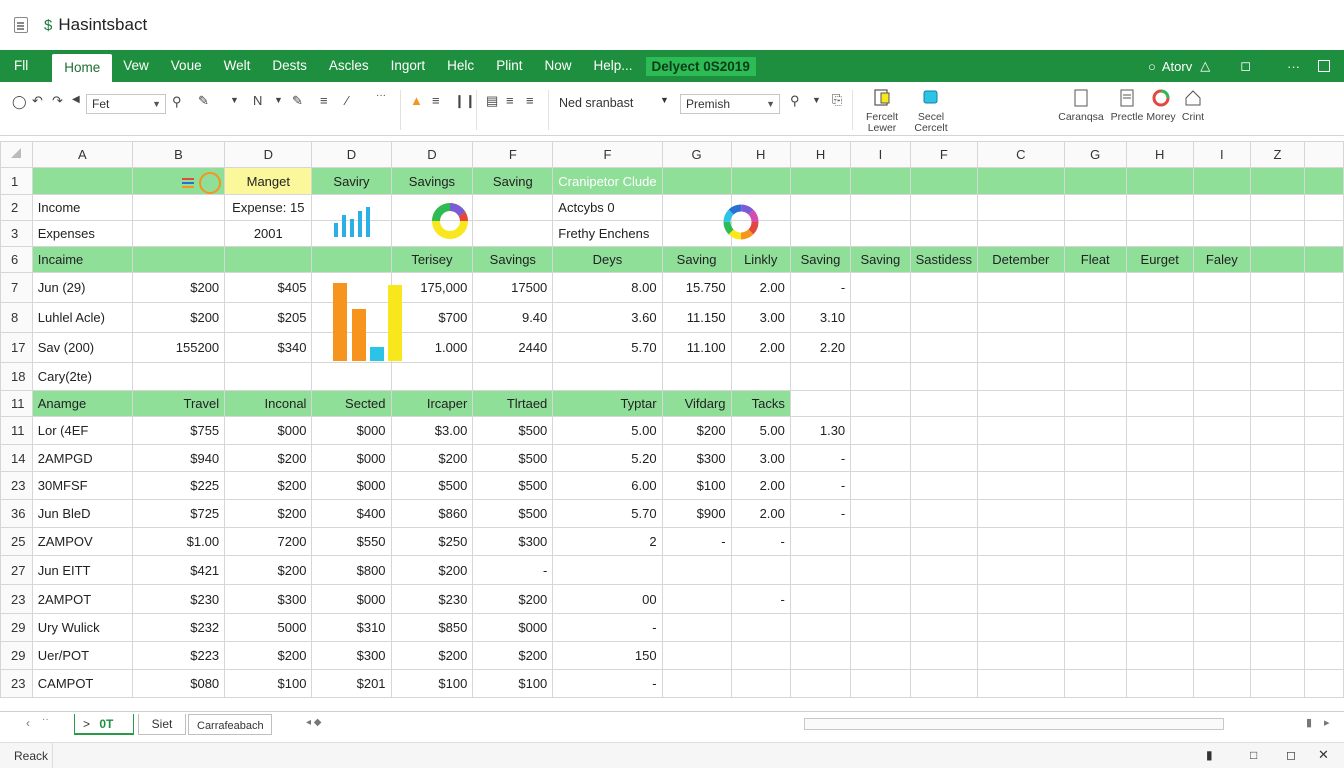  I want to click on align-right-icon: ≡, so click(530, 100).